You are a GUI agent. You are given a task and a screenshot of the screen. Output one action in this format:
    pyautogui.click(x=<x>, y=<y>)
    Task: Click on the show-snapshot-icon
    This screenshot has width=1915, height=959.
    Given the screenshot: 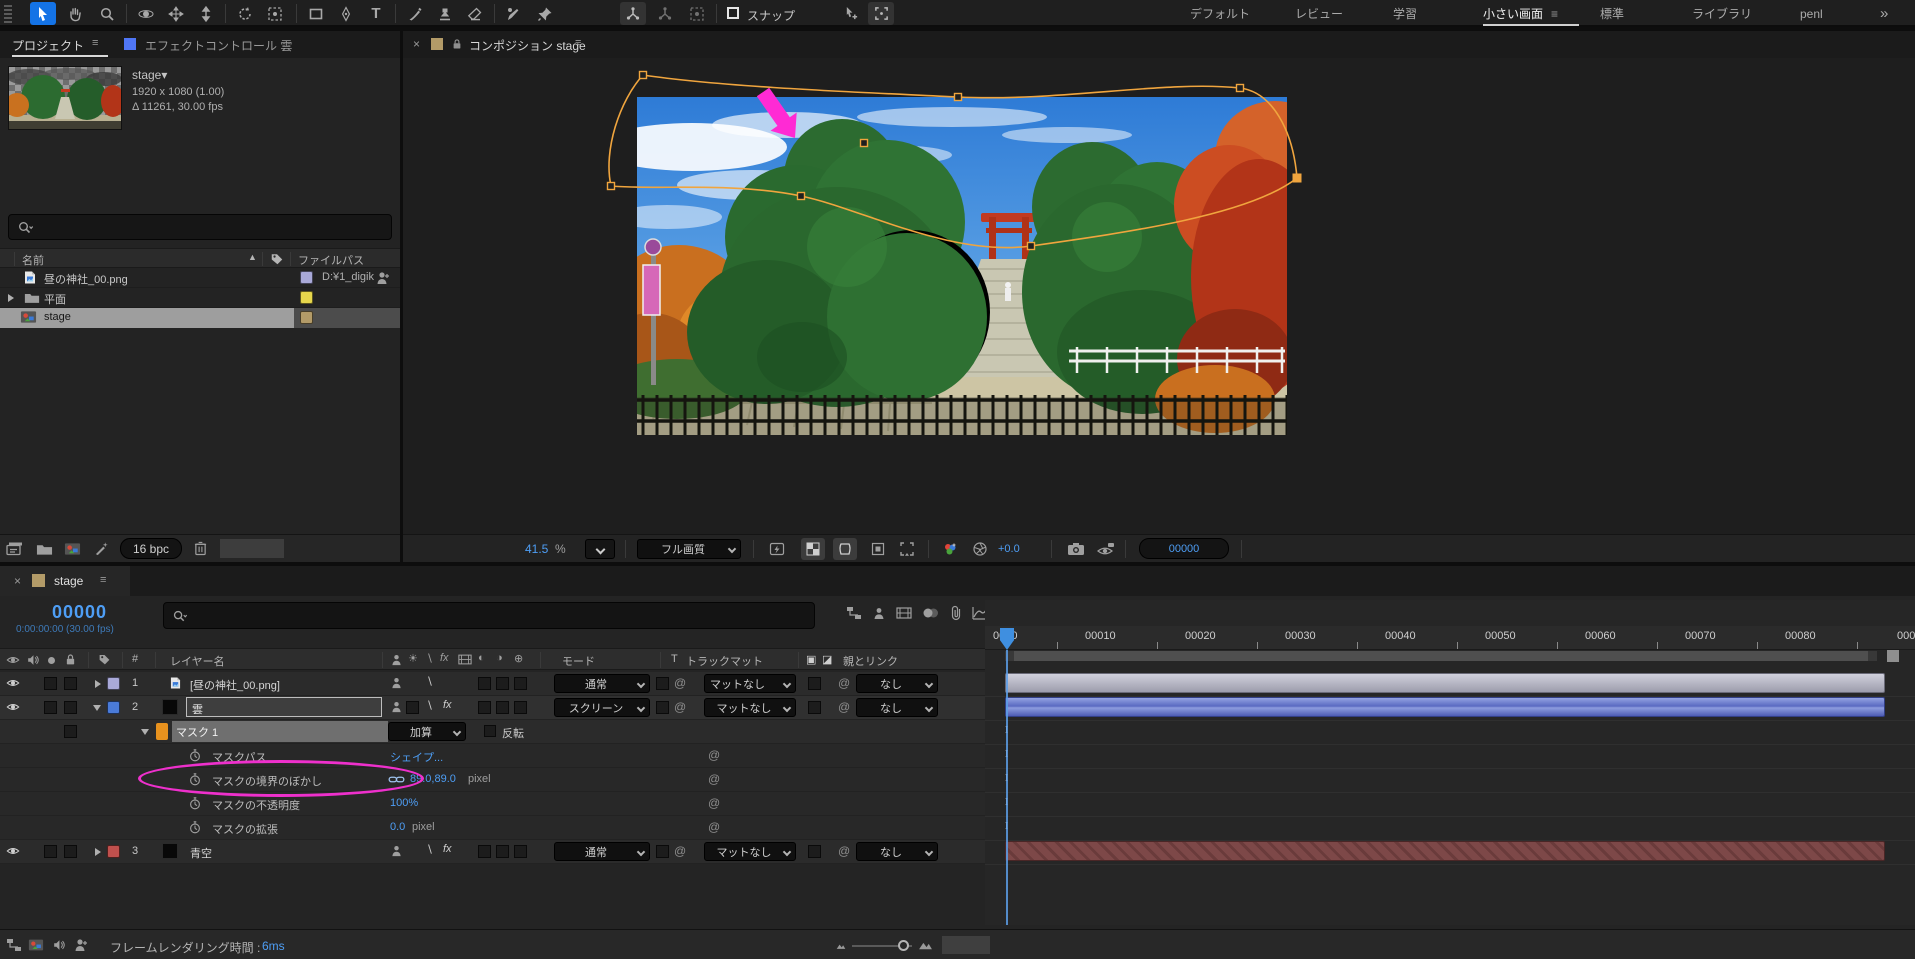 What is the action you would take?
    pyautogui.click(x=1106, y=549)
    